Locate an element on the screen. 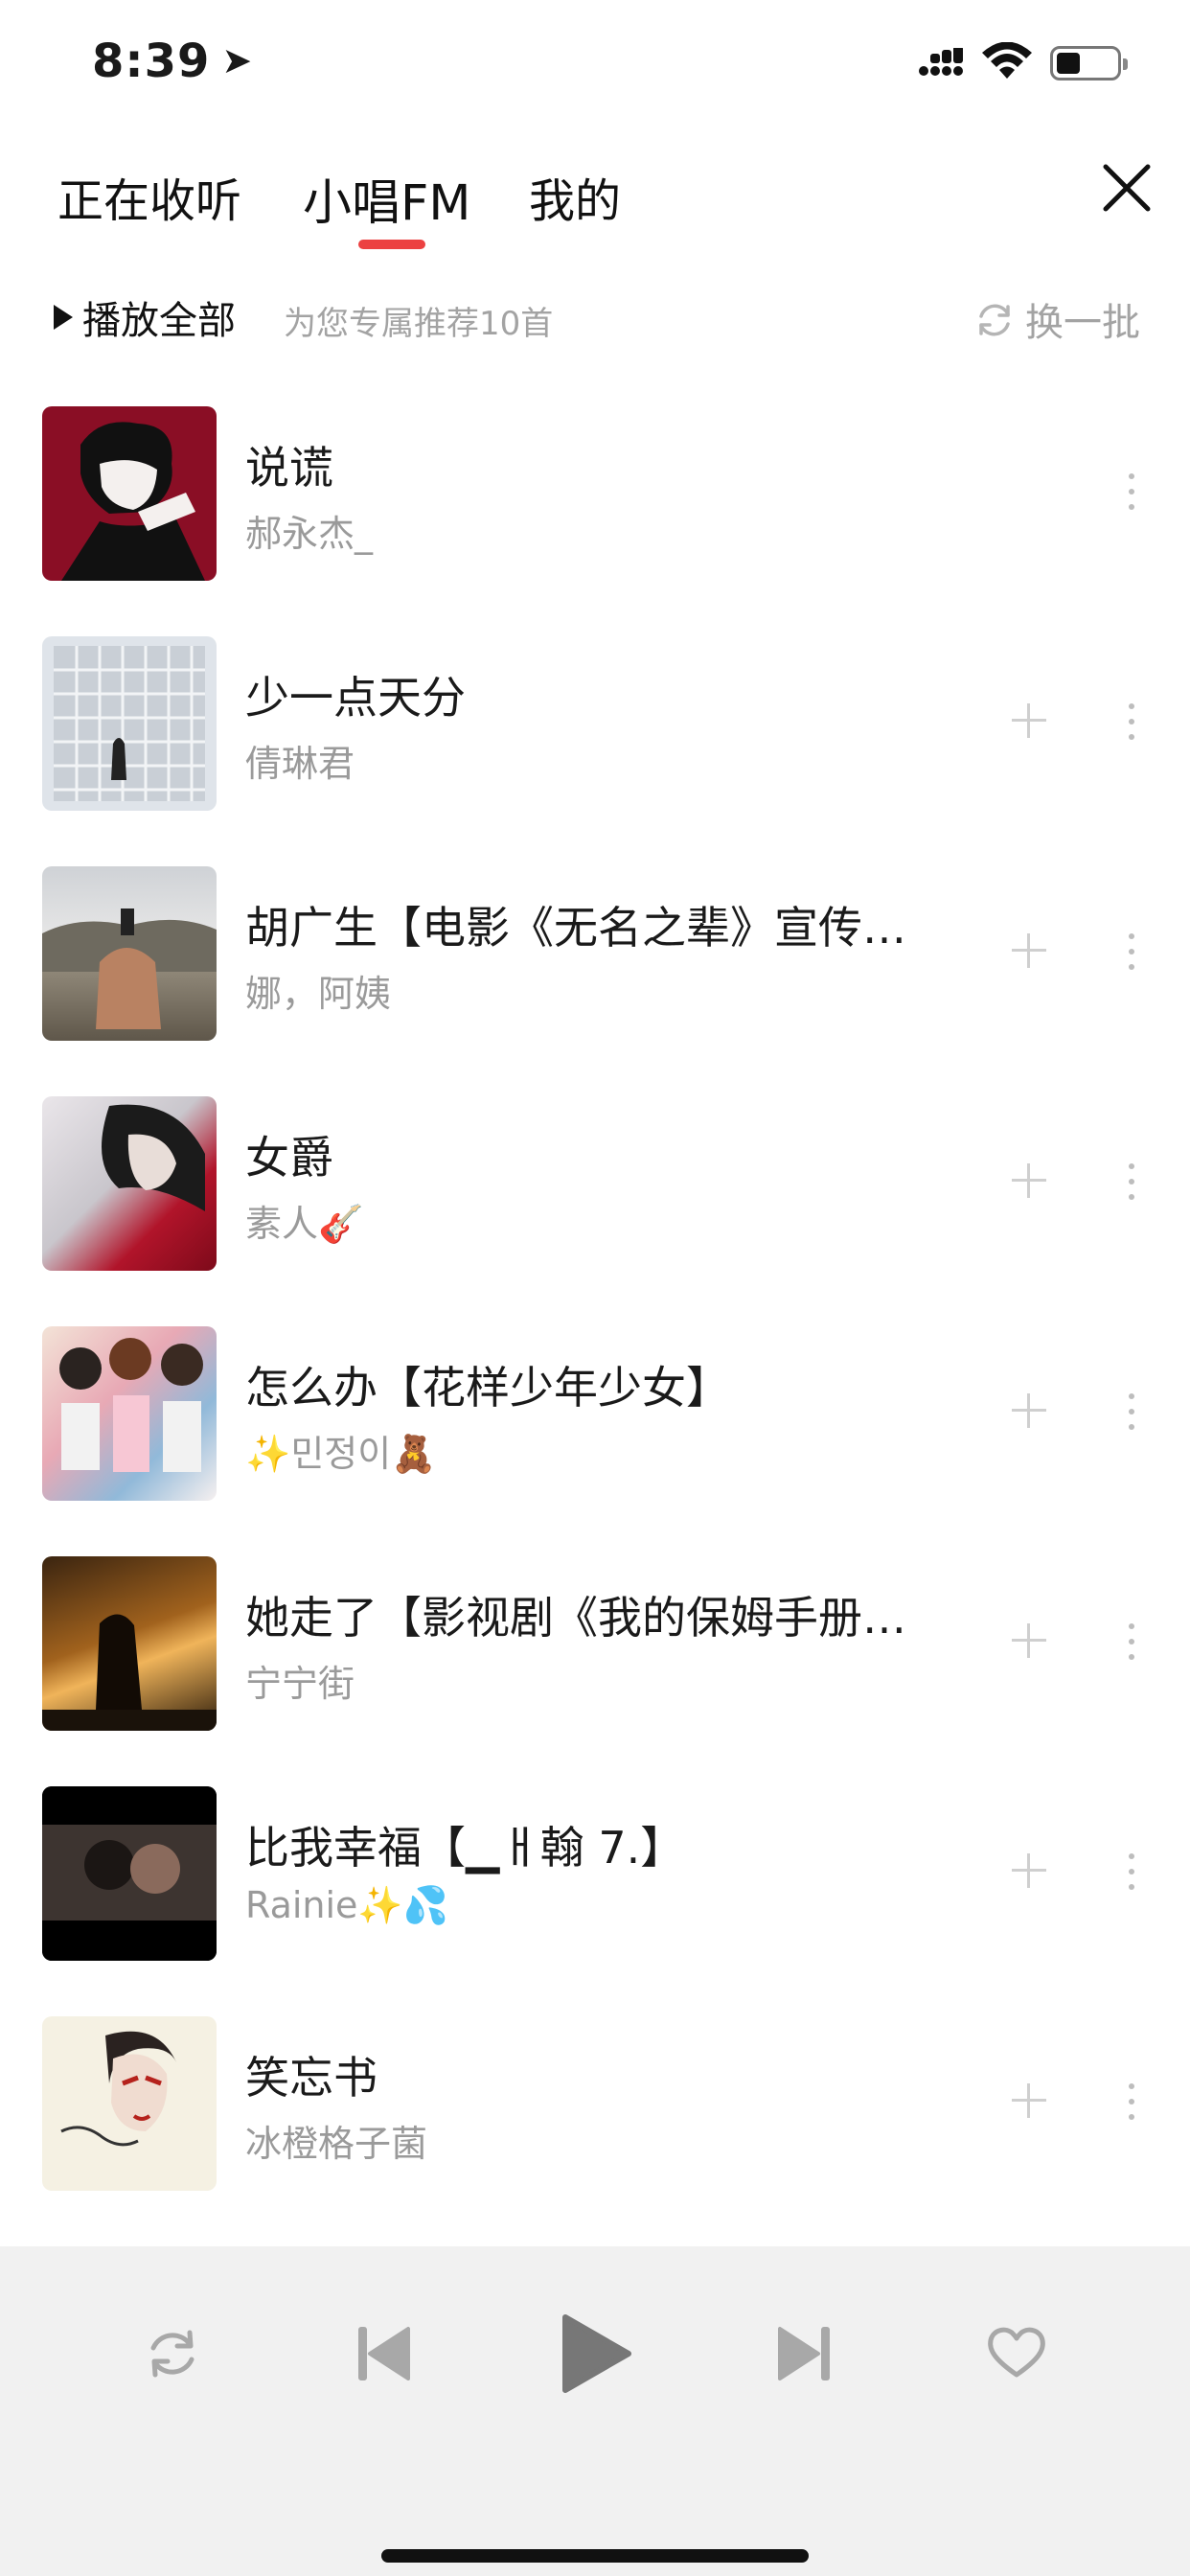  loop-mode-icon is located at coordinates (172, 2353).